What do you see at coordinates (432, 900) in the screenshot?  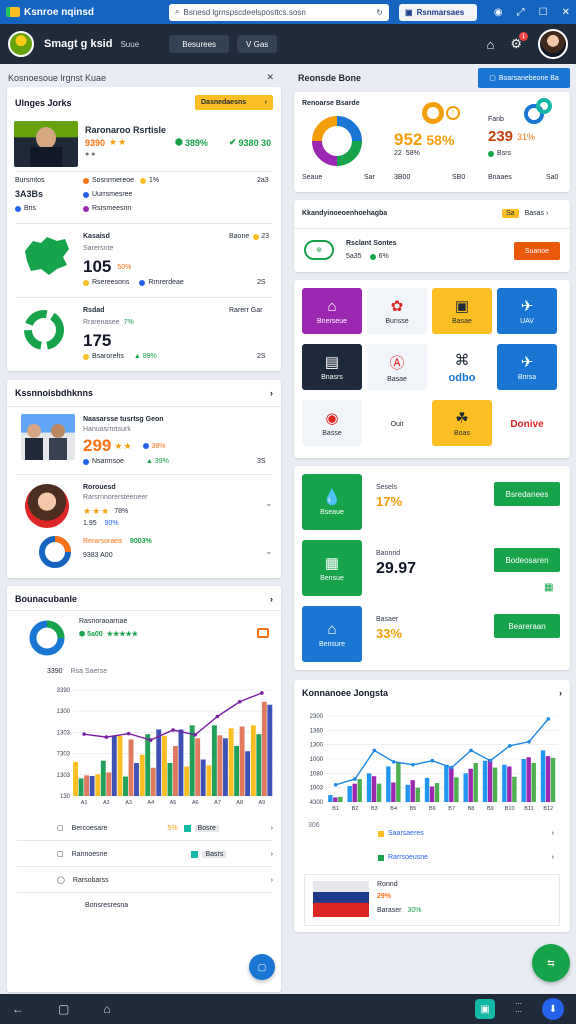 I see `trend-promo: Ronnd 29% Baraser 30%` at bounding box center [432, 900].